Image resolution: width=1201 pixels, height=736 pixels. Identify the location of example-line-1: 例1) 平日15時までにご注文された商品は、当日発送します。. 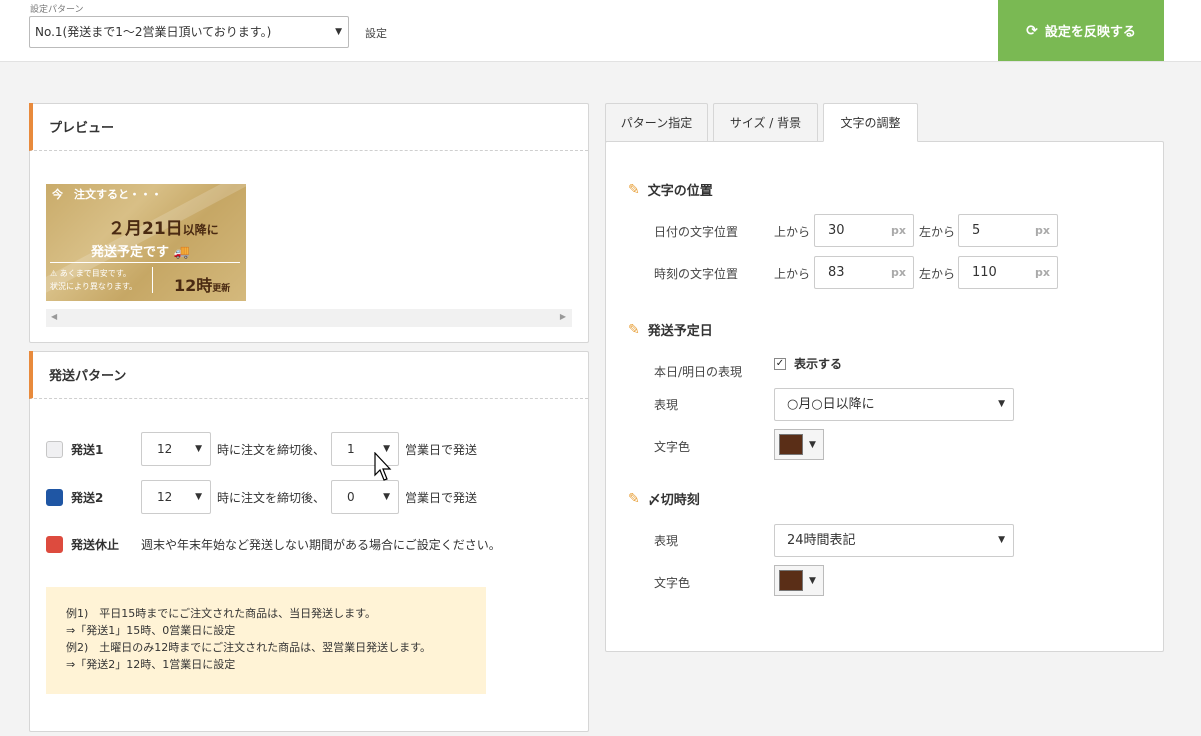
(221, 613).